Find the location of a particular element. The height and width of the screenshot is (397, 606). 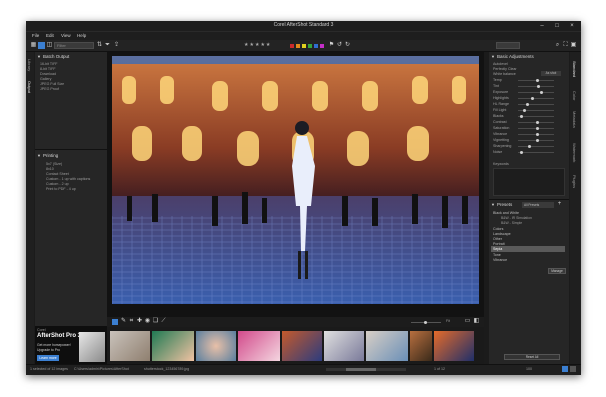

redeye-icon: ◉ is located at coordinates (147, 321).